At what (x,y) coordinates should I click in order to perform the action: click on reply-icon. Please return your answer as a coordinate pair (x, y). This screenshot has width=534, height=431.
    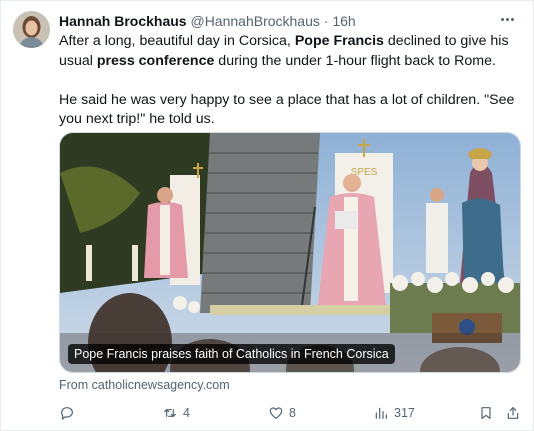
    Looking at the image, I should click on (67, 413).